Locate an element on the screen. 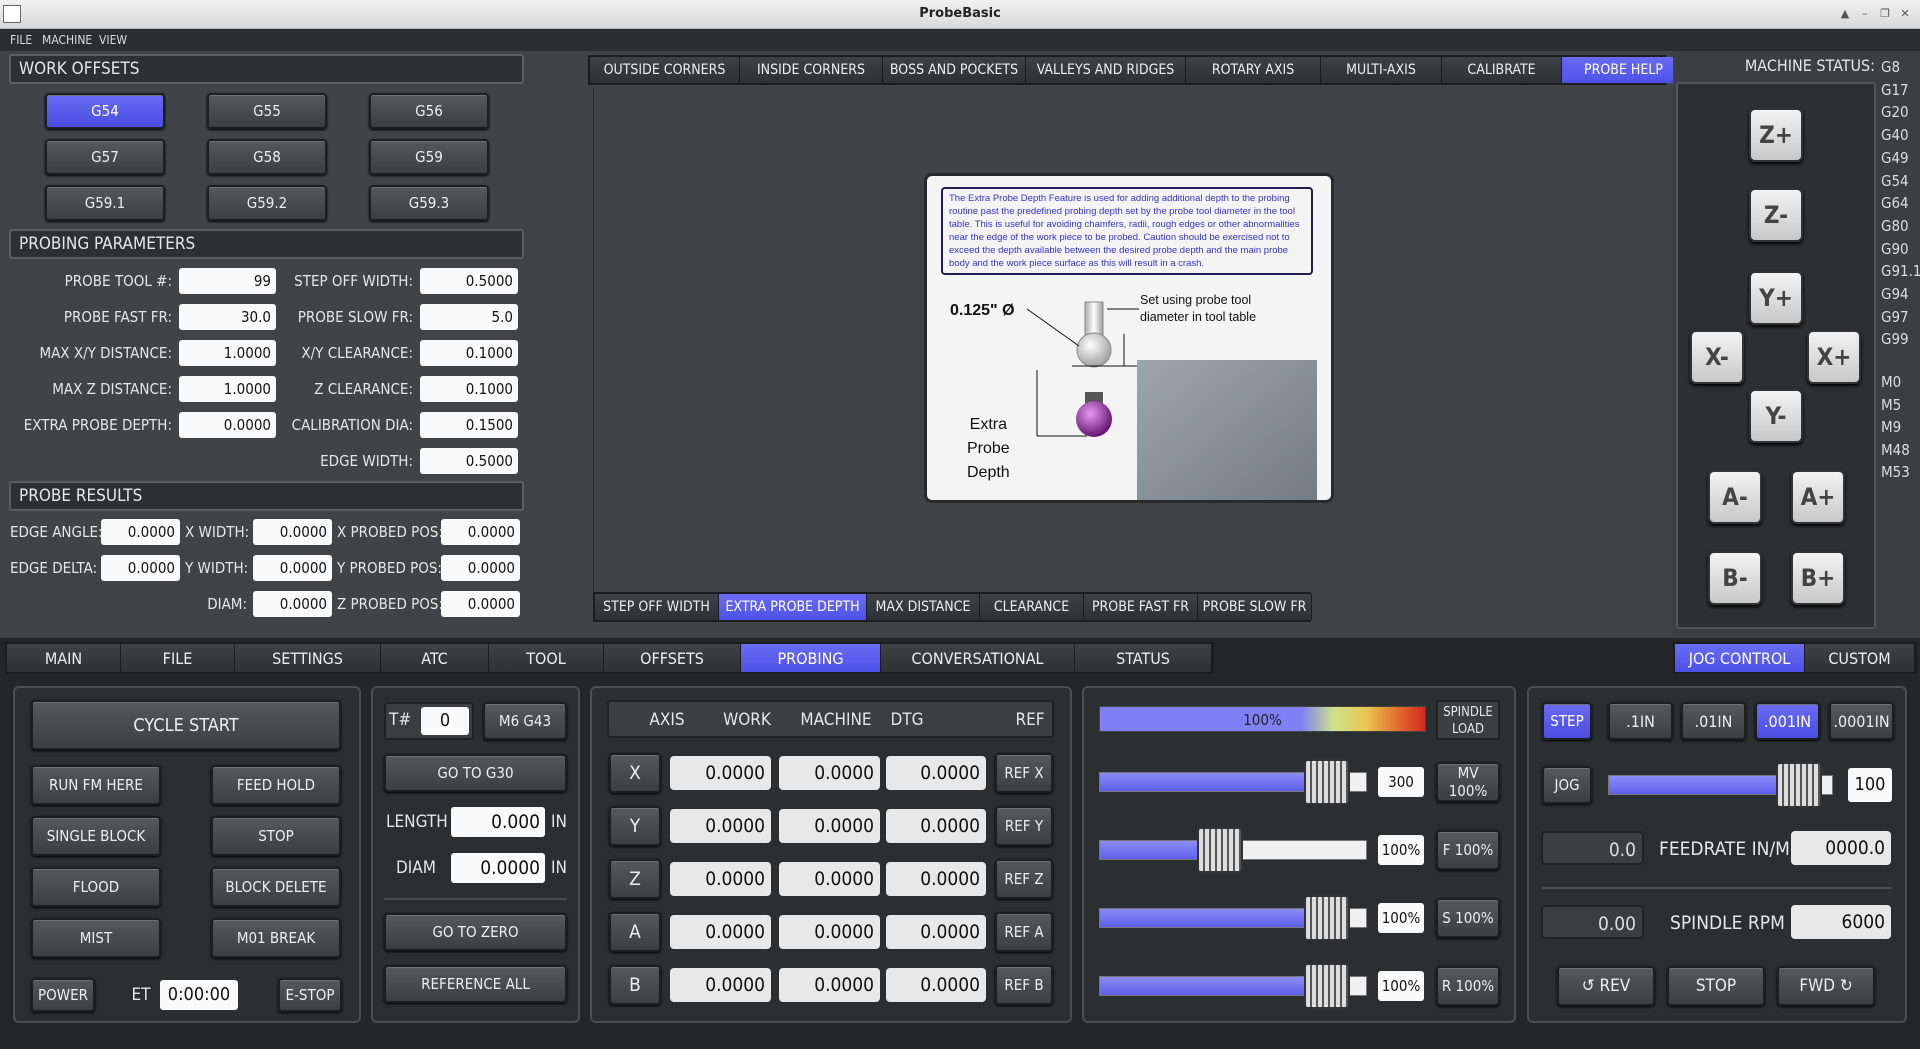  ref-x-button: REF X is located at coordinates (1024, 773).